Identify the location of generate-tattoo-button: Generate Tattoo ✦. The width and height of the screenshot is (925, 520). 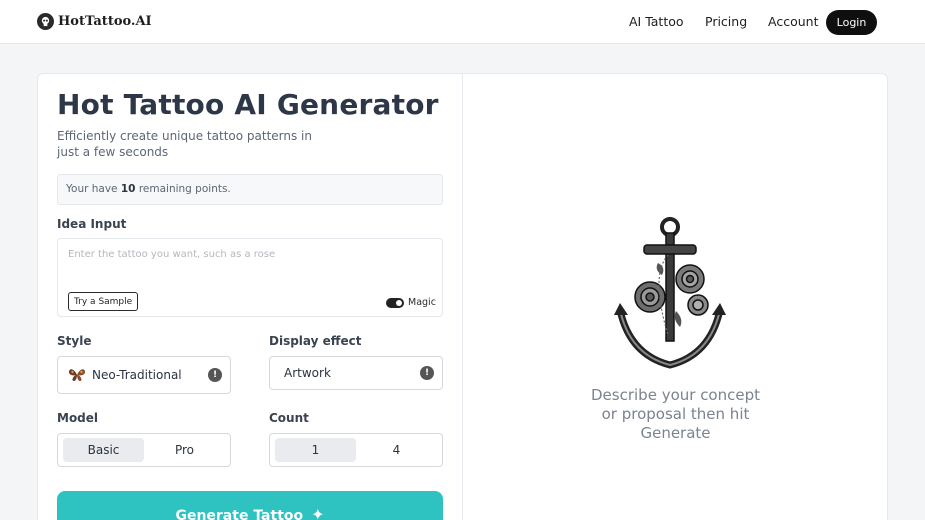
(250, 505).